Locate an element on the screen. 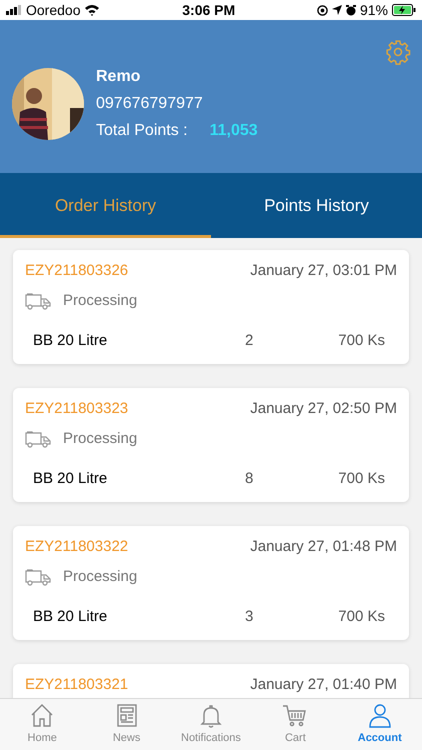 Image resolution: width=422 pixels, height=750 pixels. order-number: EZY211803321 is located at coordinates (76, 685).